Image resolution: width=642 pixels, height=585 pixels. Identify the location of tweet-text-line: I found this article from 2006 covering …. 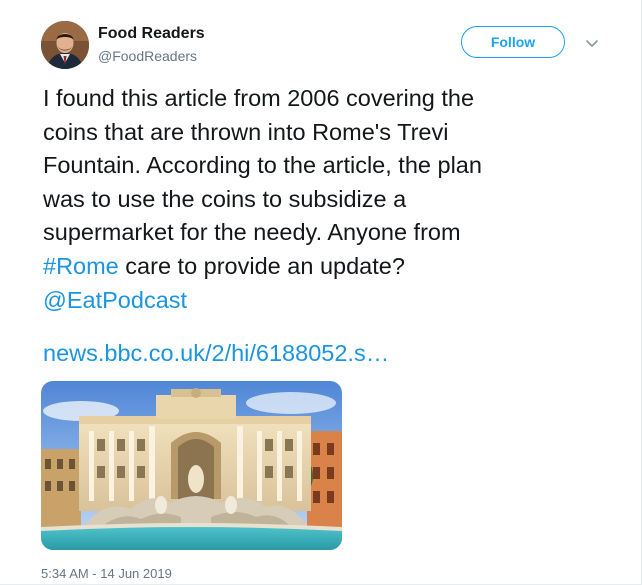
(259, 98).